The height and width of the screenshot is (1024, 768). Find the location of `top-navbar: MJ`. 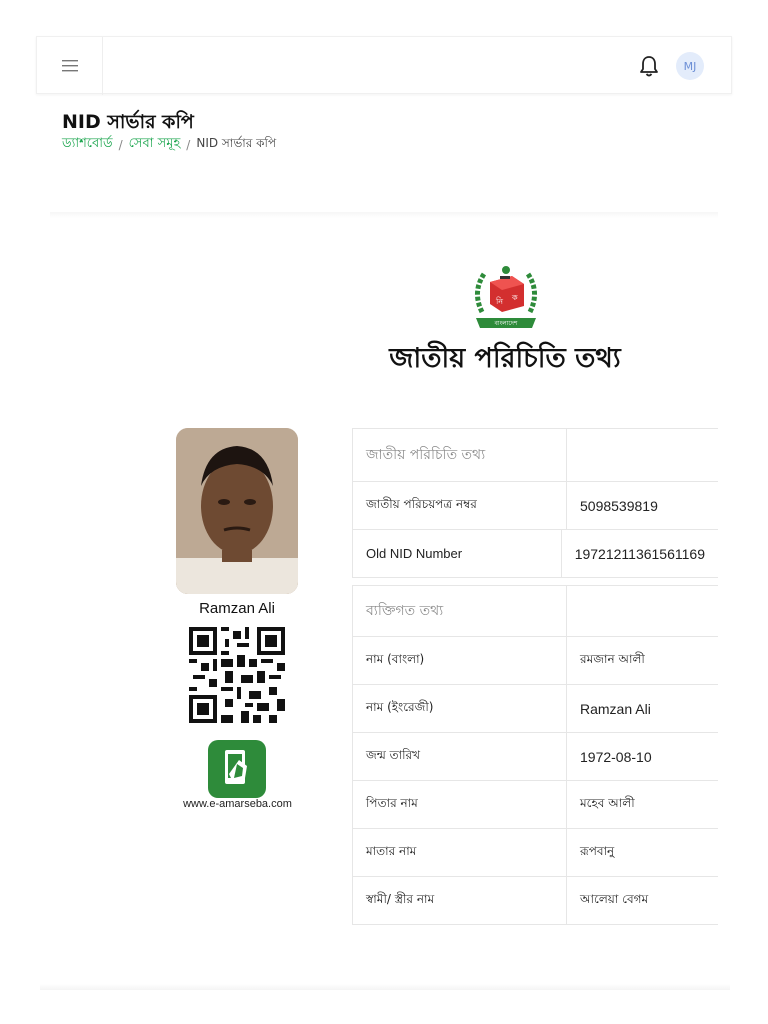

top-navbar: MJ is located at coordinates (384, 65).